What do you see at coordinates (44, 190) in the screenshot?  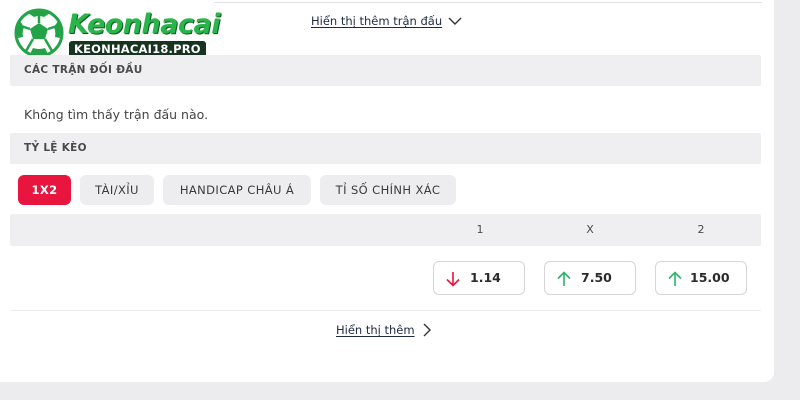 I see `tab-1x2: 1X2` at bounding box center [44, 190].